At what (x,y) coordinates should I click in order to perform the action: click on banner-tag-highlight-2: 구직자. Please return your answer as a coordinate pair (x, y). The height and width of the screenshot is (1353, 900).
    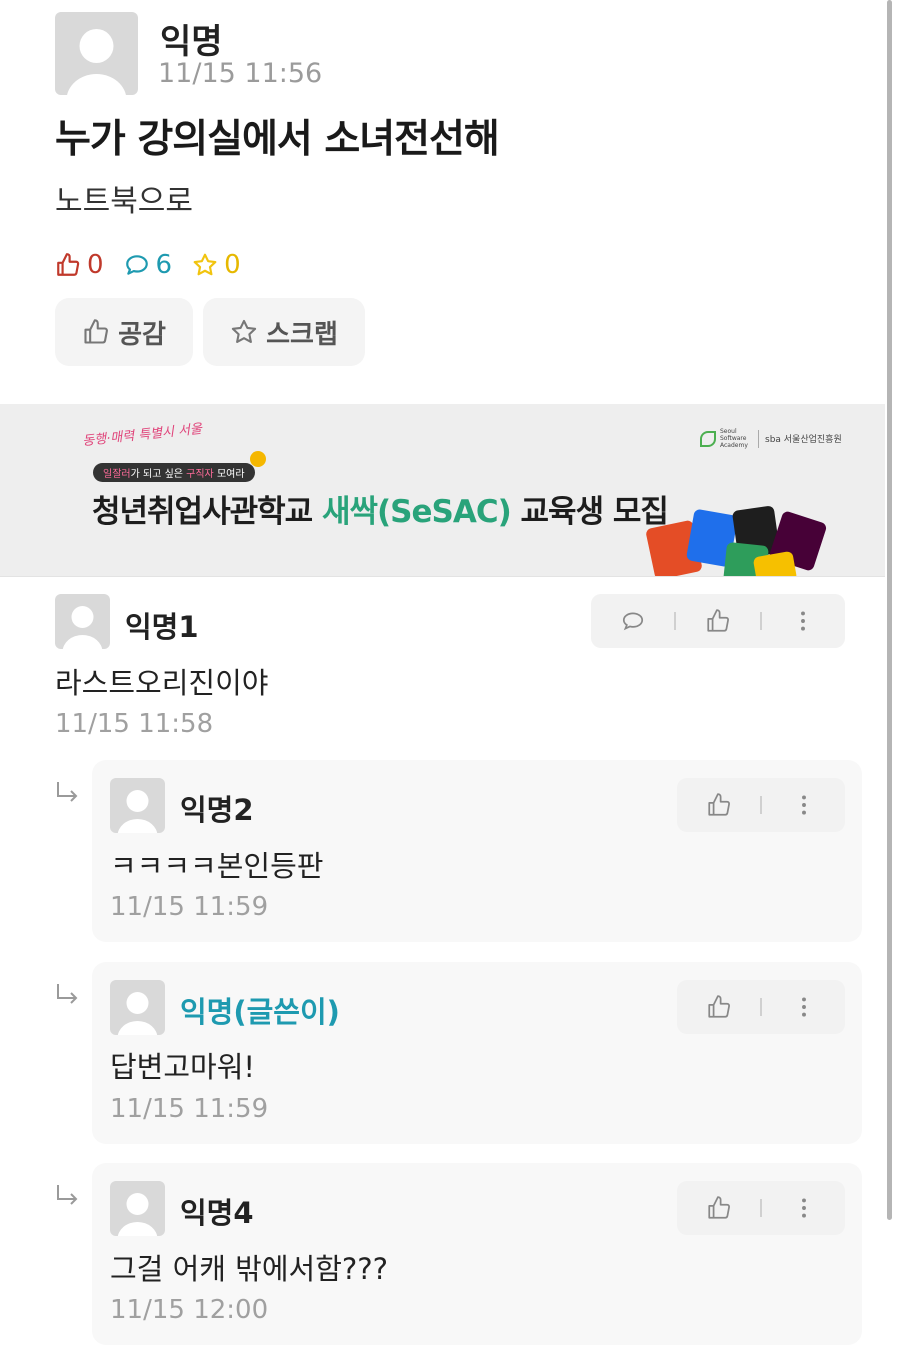
    Looking at the image, I should click on (200, 474).